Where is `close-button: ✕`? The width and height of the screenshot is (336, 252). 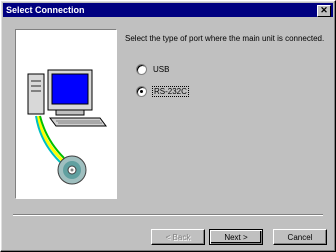 close-button: ✕ is located at coordinates (324, 11).